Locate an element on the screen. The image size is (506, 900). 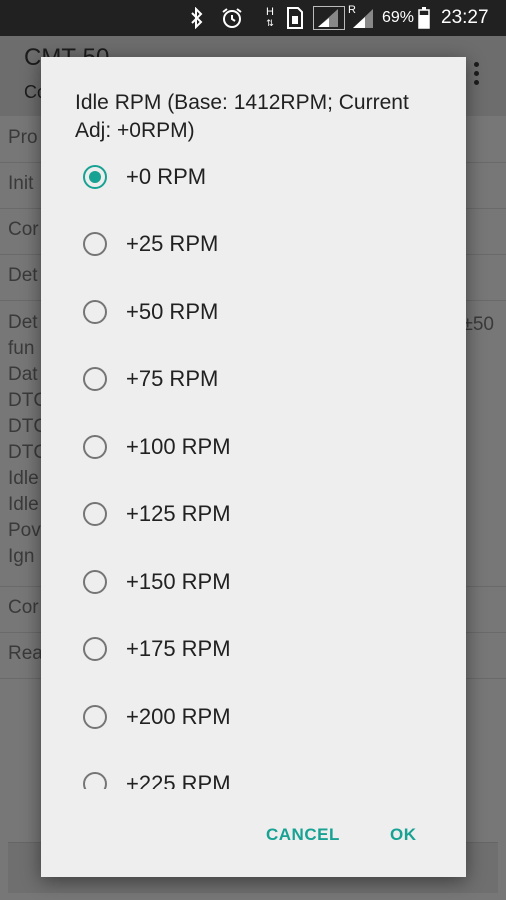
list-item-label: Init is located at coordinates (21, 183).